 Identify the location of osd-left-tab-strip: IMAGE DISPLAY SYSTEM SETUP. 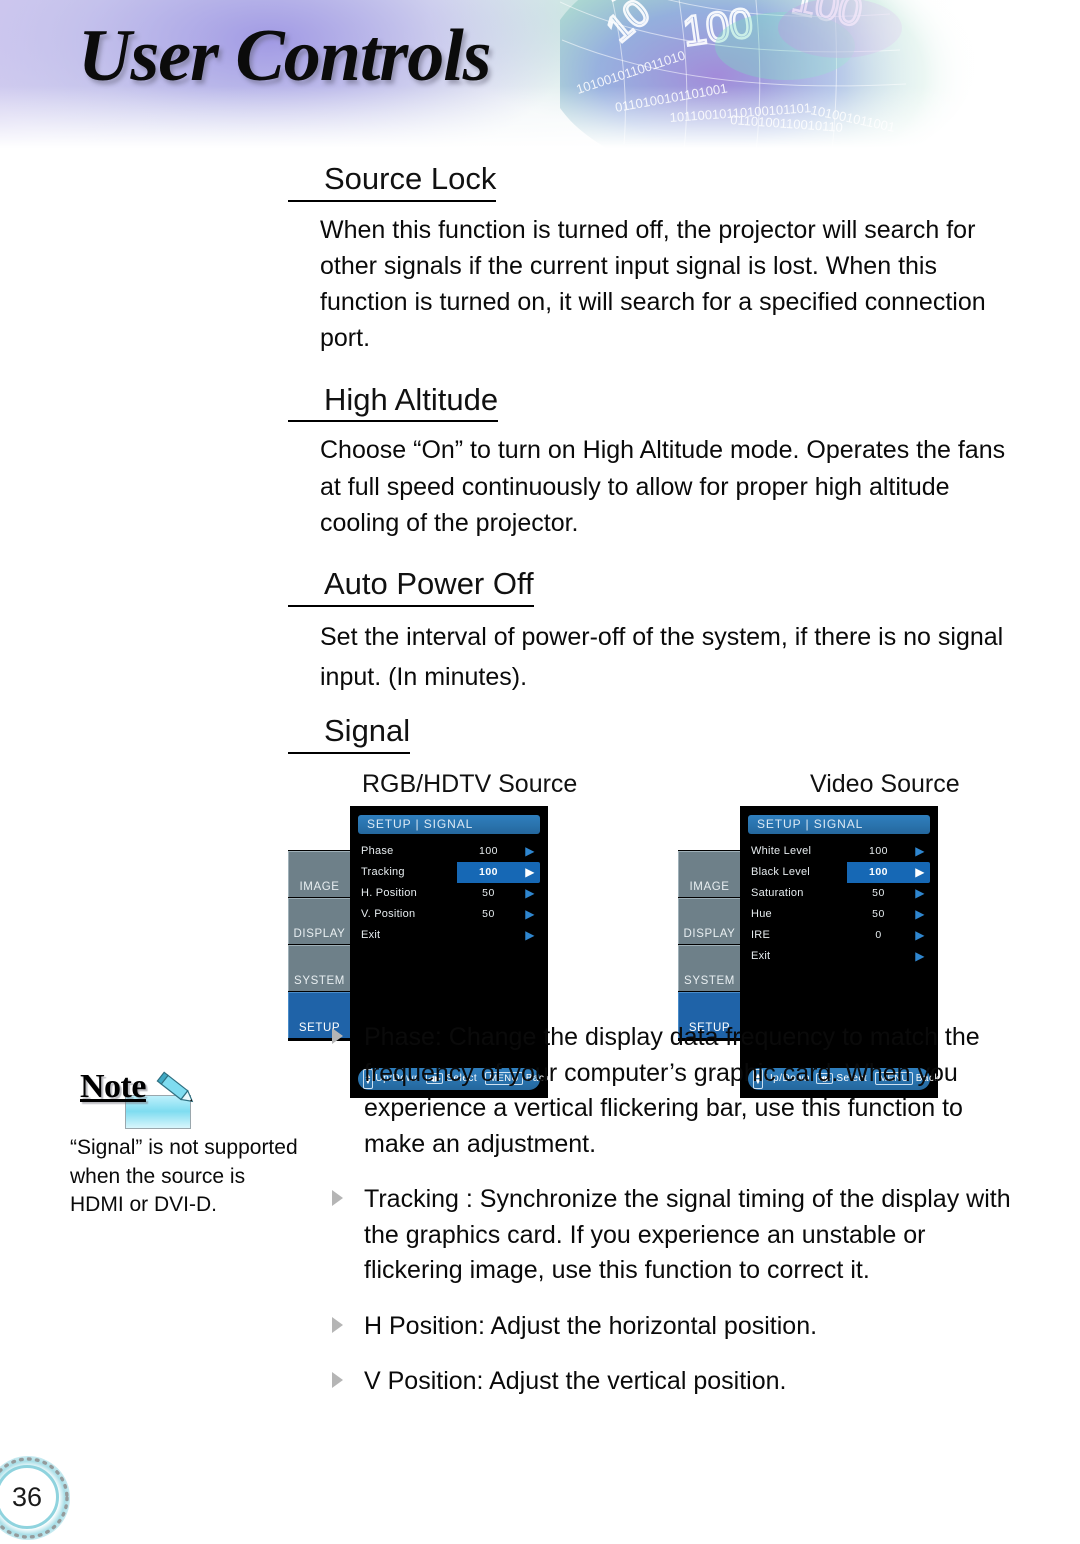
(320, 945).